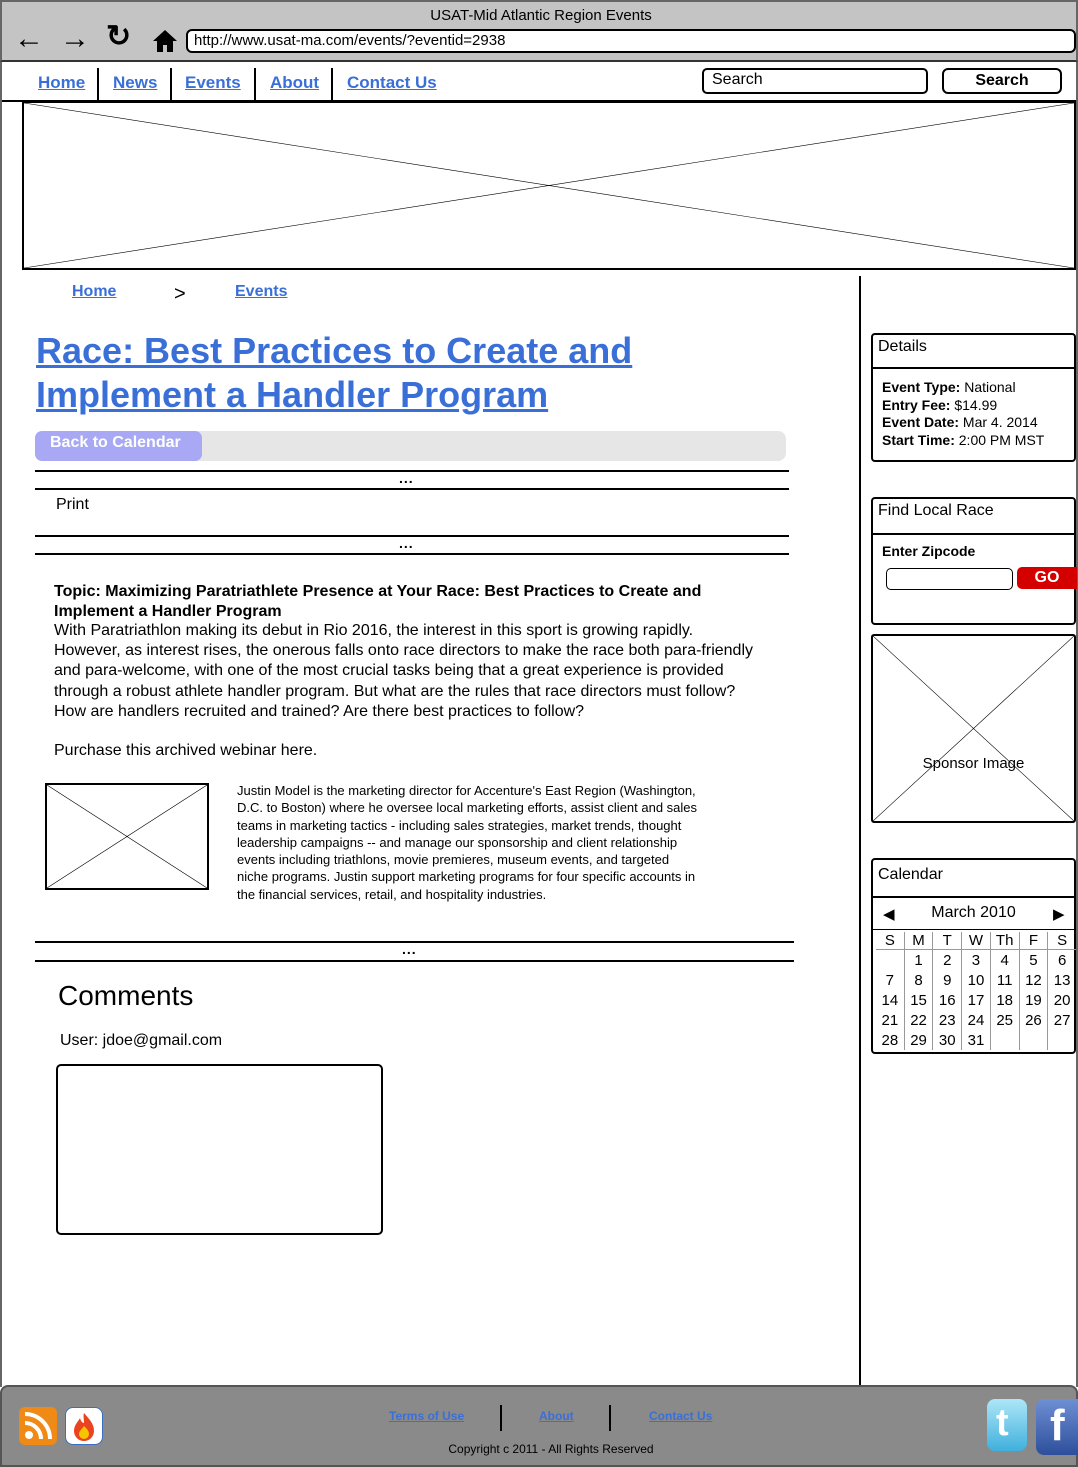 This screenshot has width=1078, height=1467. Describe the element at coordinates (1057, 1427) in the screenshot. I see `facebook-icon: f` at that location.